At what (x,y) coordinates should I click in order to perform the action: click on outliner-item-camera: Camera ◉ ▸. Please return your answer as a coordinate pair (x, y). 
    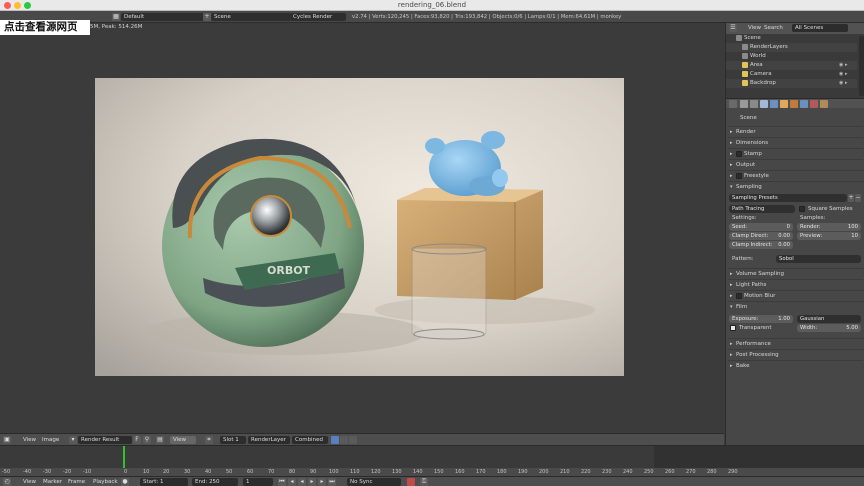
    Looking at the image, I should click on (791, 74).